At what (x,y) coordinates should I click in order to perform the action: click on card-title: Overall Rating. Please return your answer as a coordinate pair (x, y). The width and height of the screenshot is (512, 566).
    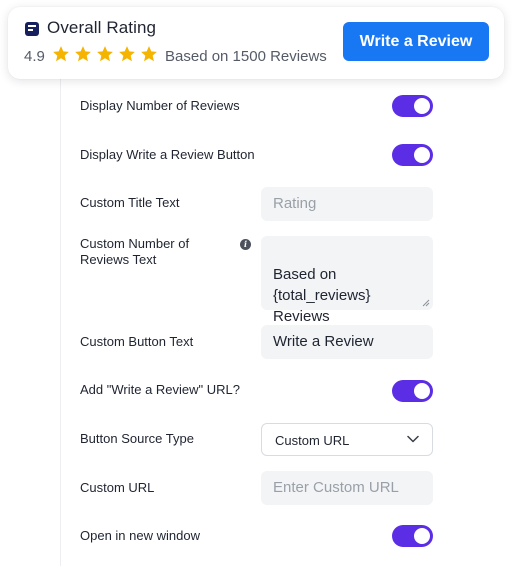
    Looking at the image, I should click on (102, 27).